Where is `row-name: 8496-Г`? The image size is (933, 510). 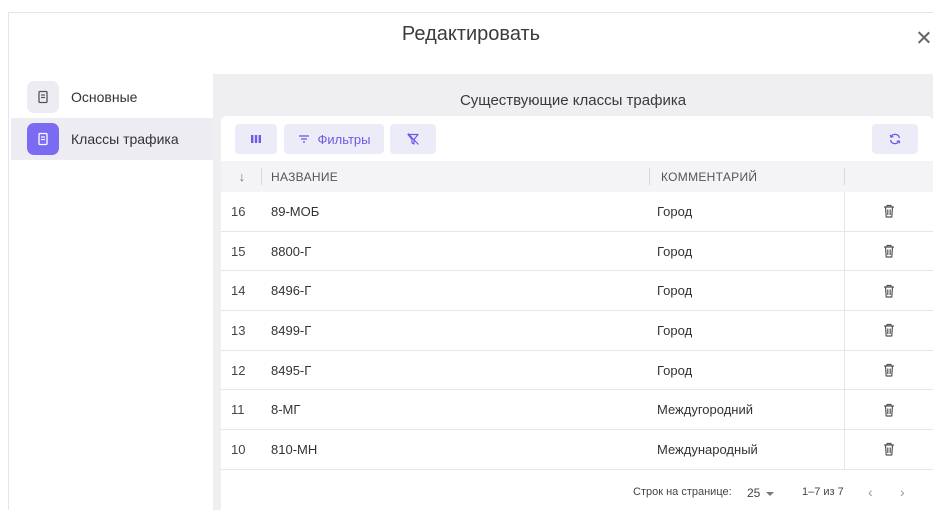 row-name: 8496-Г is located at coordinates (291, 291).